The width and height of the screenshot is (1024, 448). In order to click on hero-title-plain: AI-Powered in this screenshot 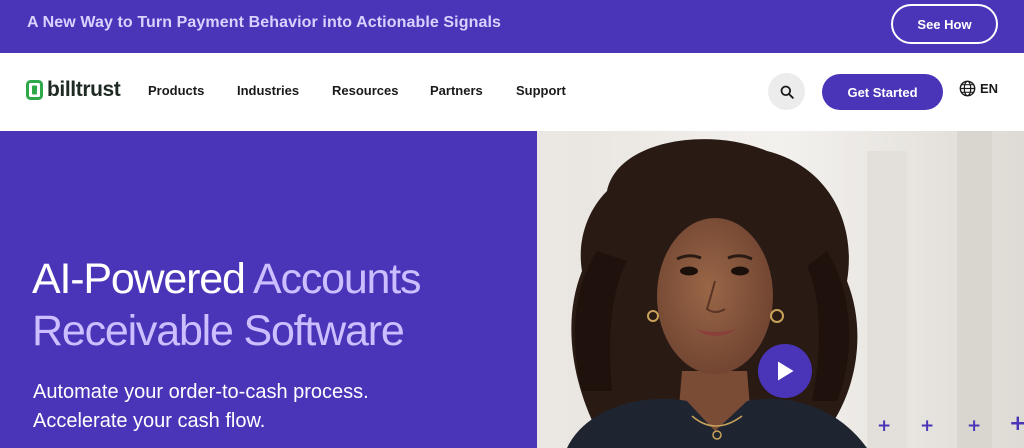, I will do `click(139, 279)`.